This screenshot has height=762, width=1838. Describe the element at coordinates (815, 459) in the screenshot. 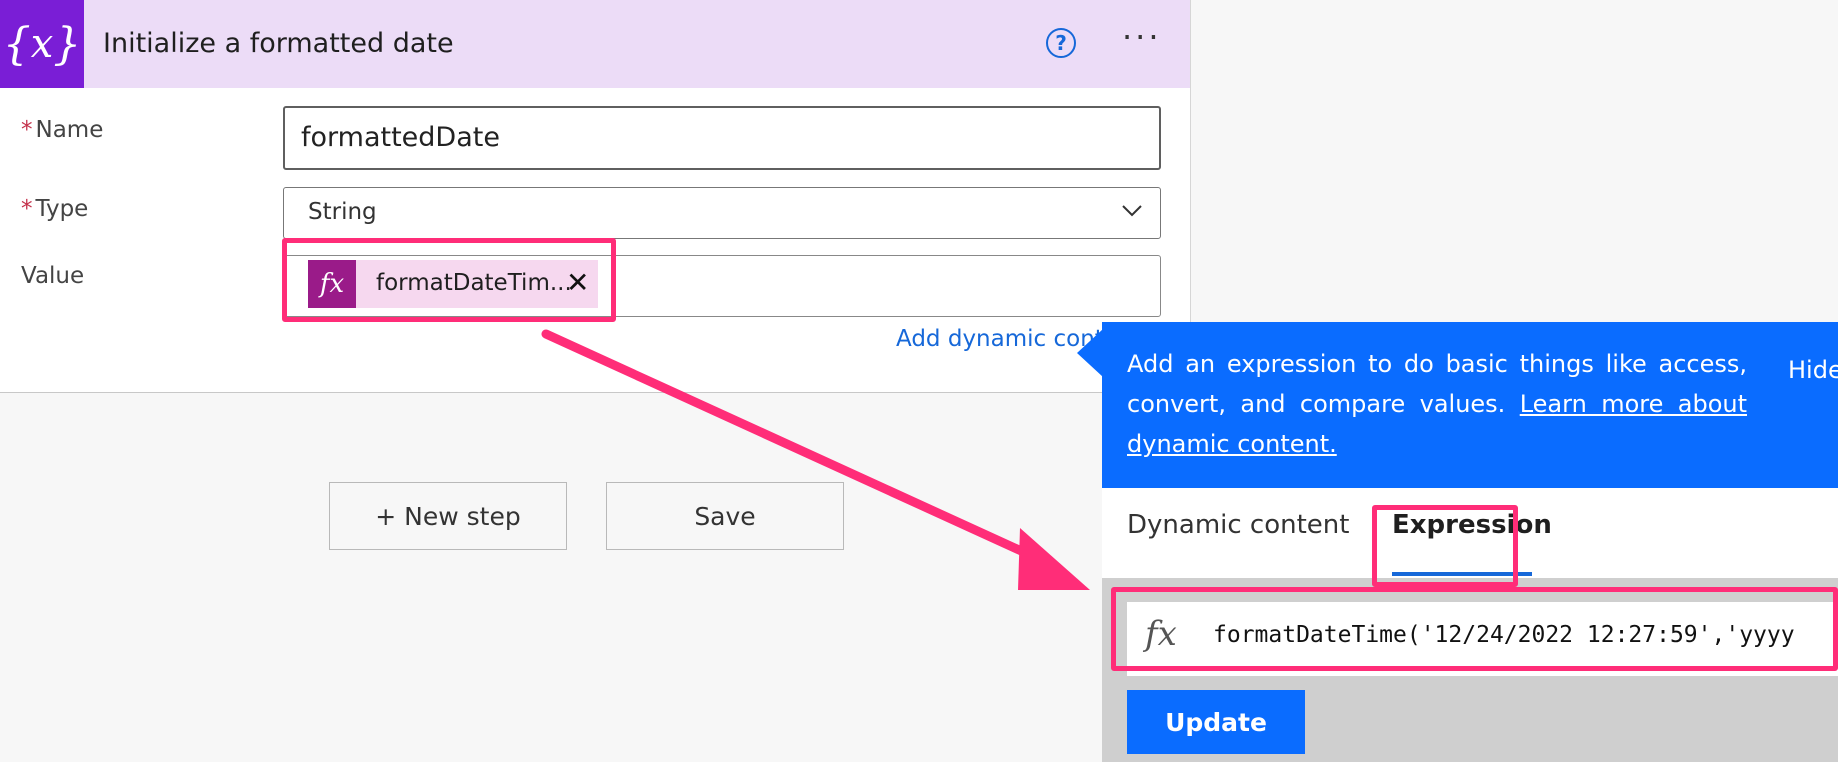

I see `annotation-arrow` at that location.